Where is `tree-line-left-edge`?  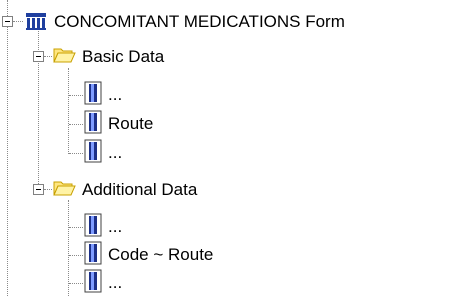 tree-line-left-edge is located at coordinates (7, 148).